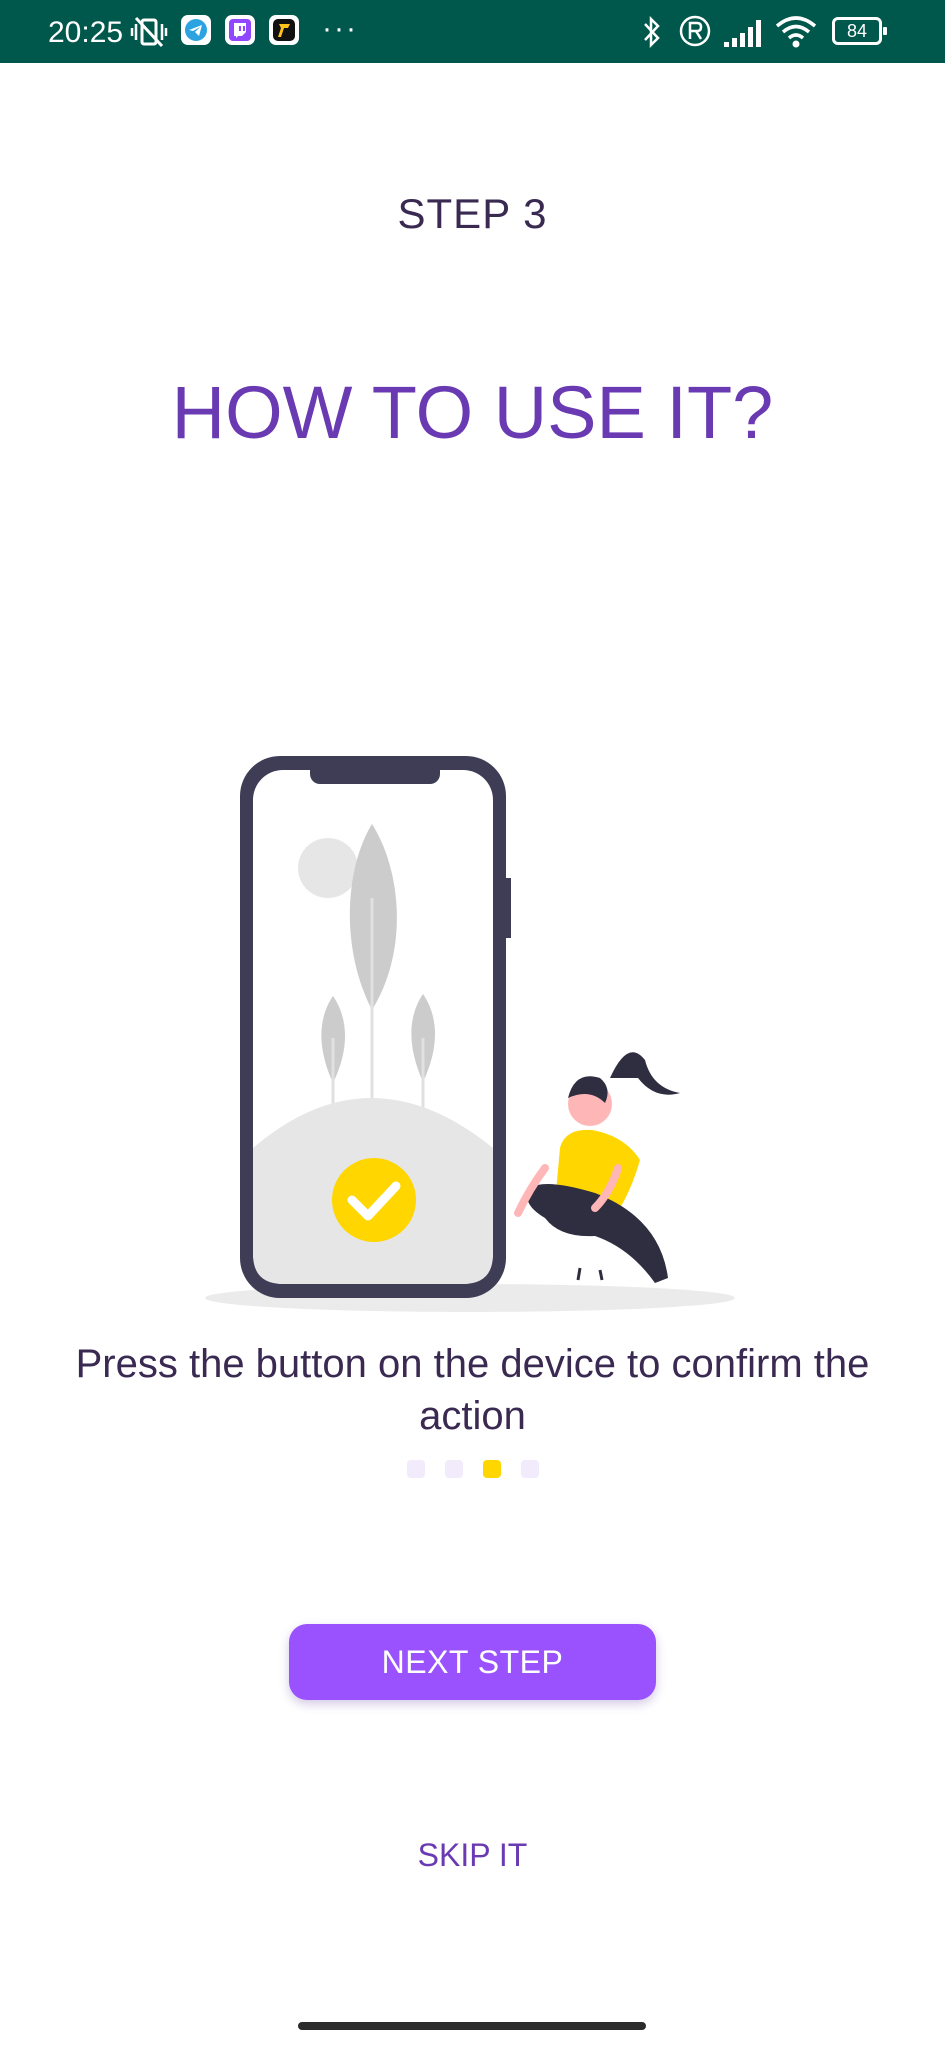 The height and width of the screenshot is (2048, 945). Describe the element at coordinates (472, 213) in the screenshot. I see `step-label: STEP 3` at that location.